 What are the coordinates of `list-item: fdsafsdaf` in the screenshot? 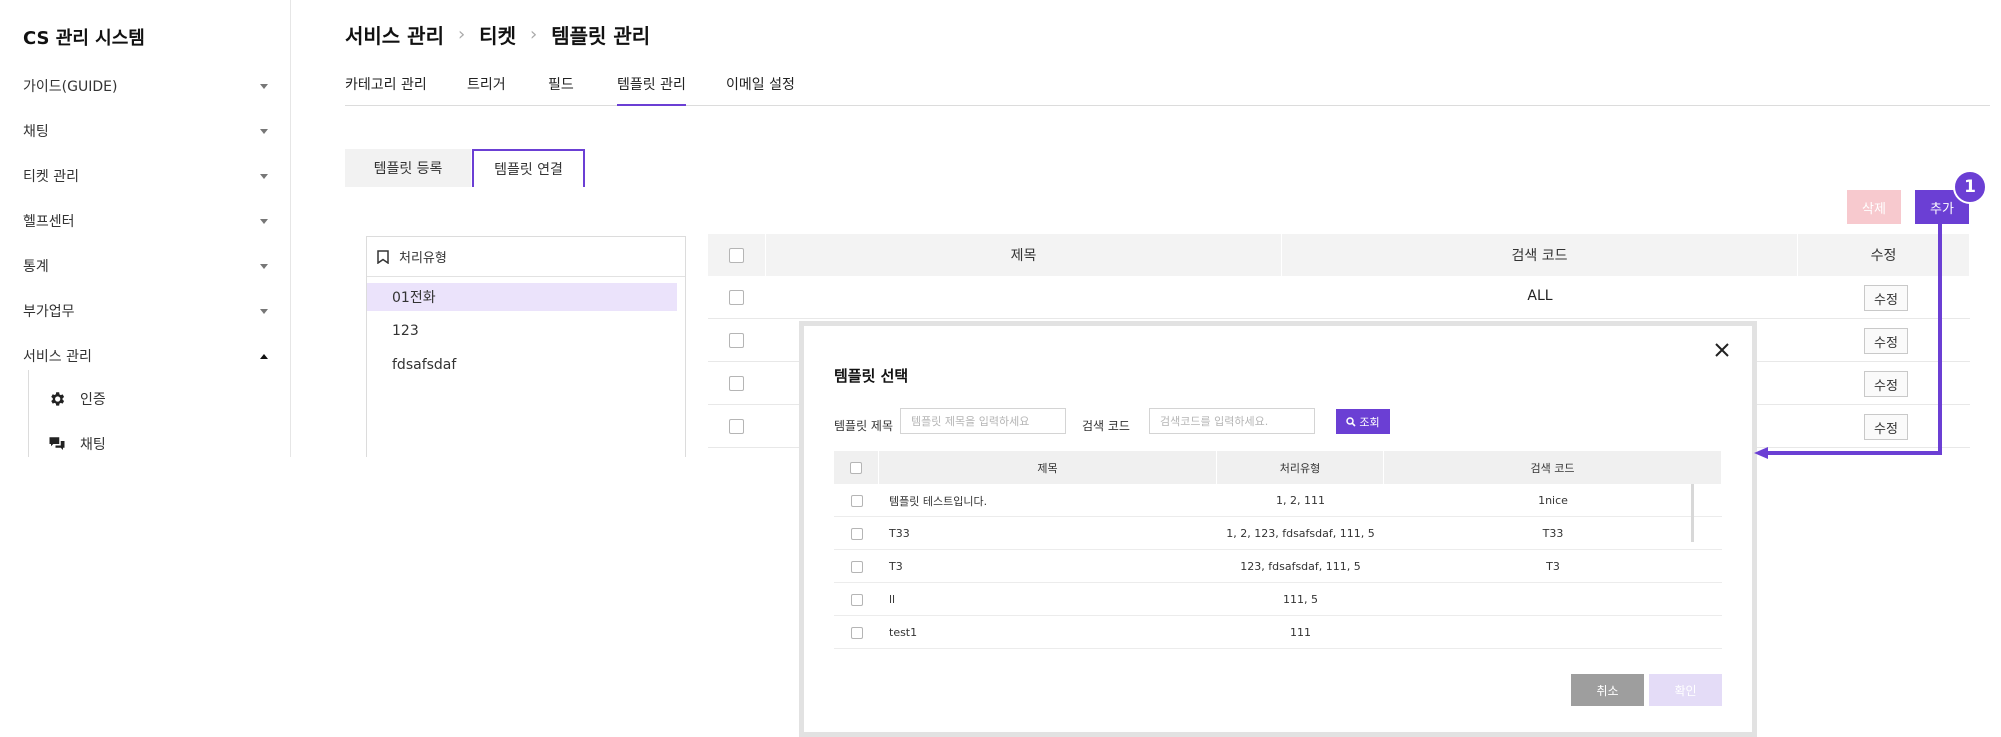 It's located at (522, 365).